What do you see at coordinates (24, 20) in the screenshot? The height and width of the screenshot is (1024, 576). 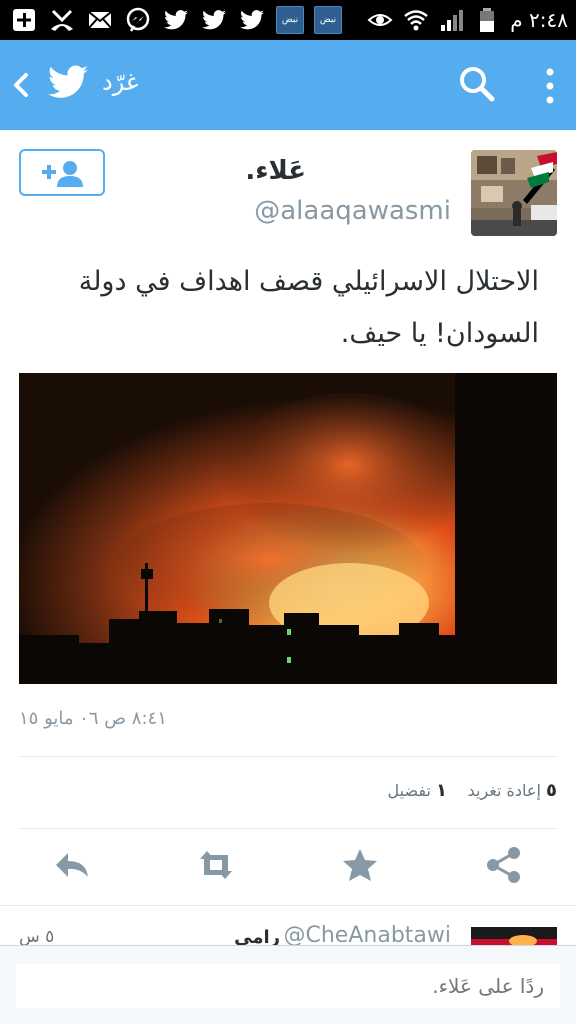 I see `add-box-icon` at bounding box center [24, 20].